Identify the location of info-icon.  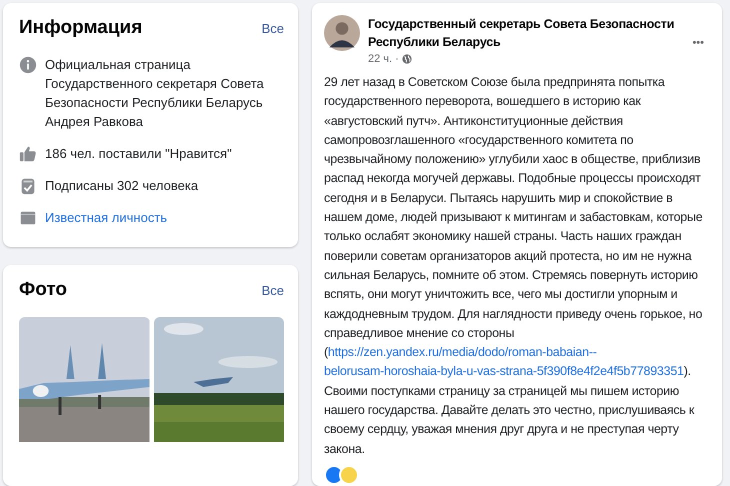
(28, 65).